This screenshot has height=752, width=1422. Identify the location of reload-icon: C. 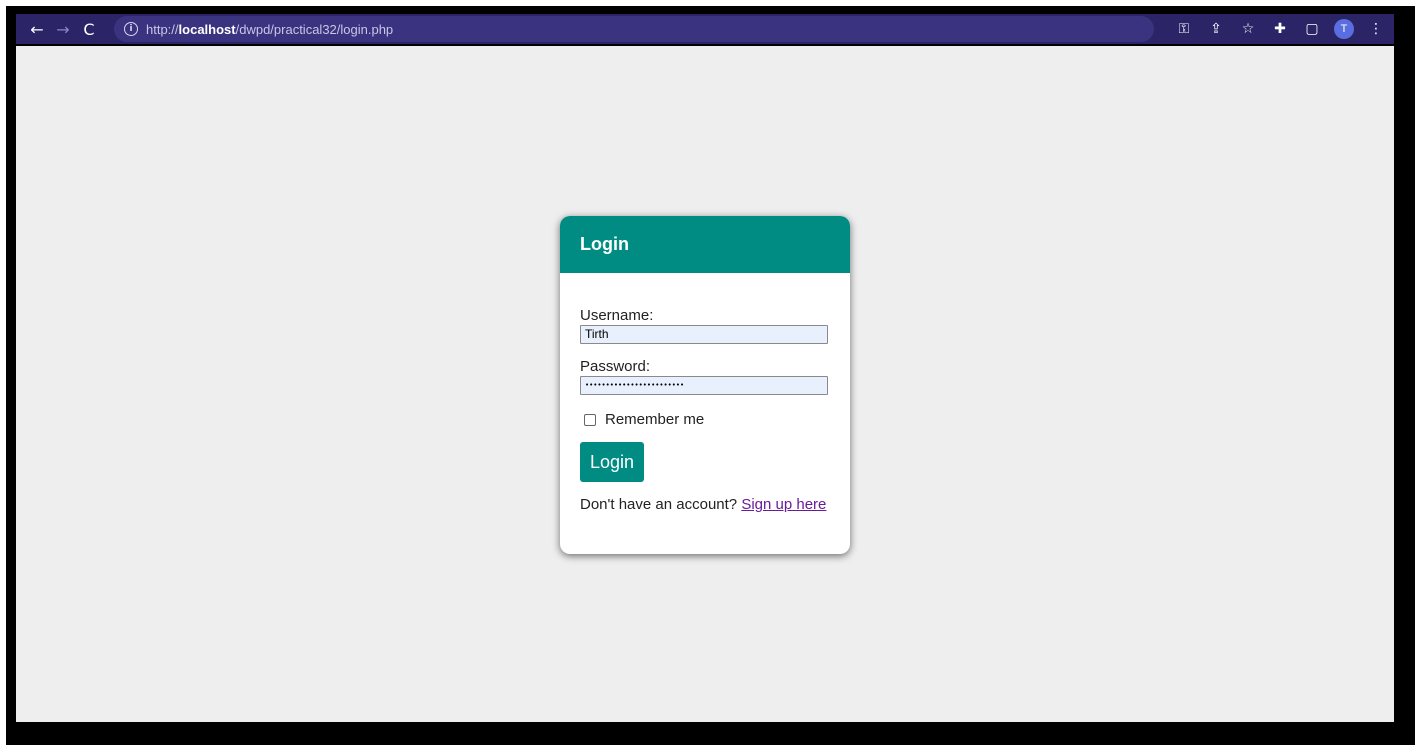
(89, 29).